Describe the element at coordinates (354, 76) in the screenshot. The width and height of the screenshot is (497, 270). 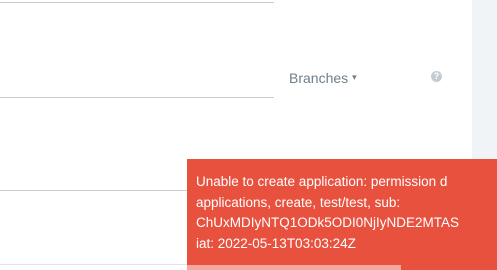
I see `caret-down-icon: ▾` at that location.